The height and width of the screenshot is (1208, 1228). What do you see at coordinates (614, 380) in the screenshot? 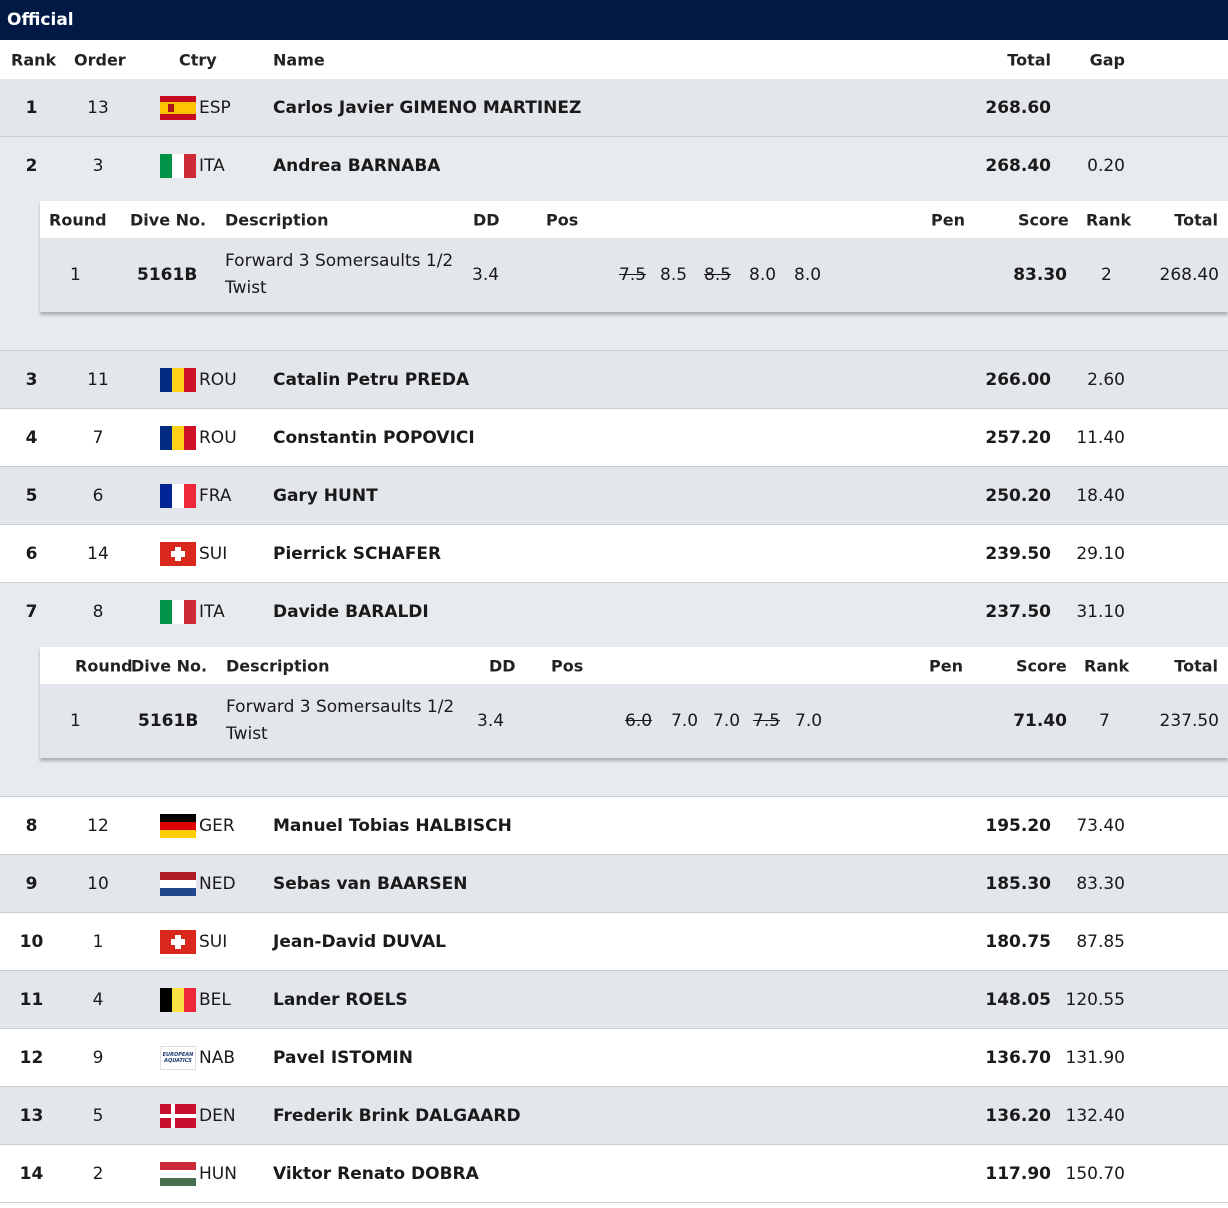
I see `table-row: 3 11 ROU Catalin Petru PREDA 266.00 2.60` at bounding box center [614, 380].